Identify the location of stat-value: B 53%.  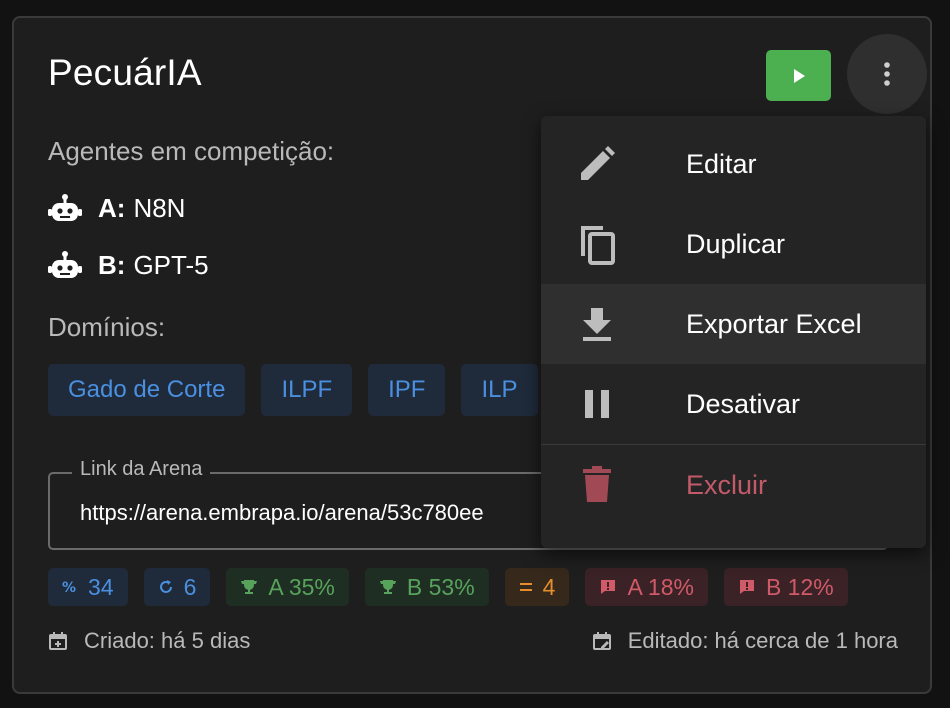
(440, 586).